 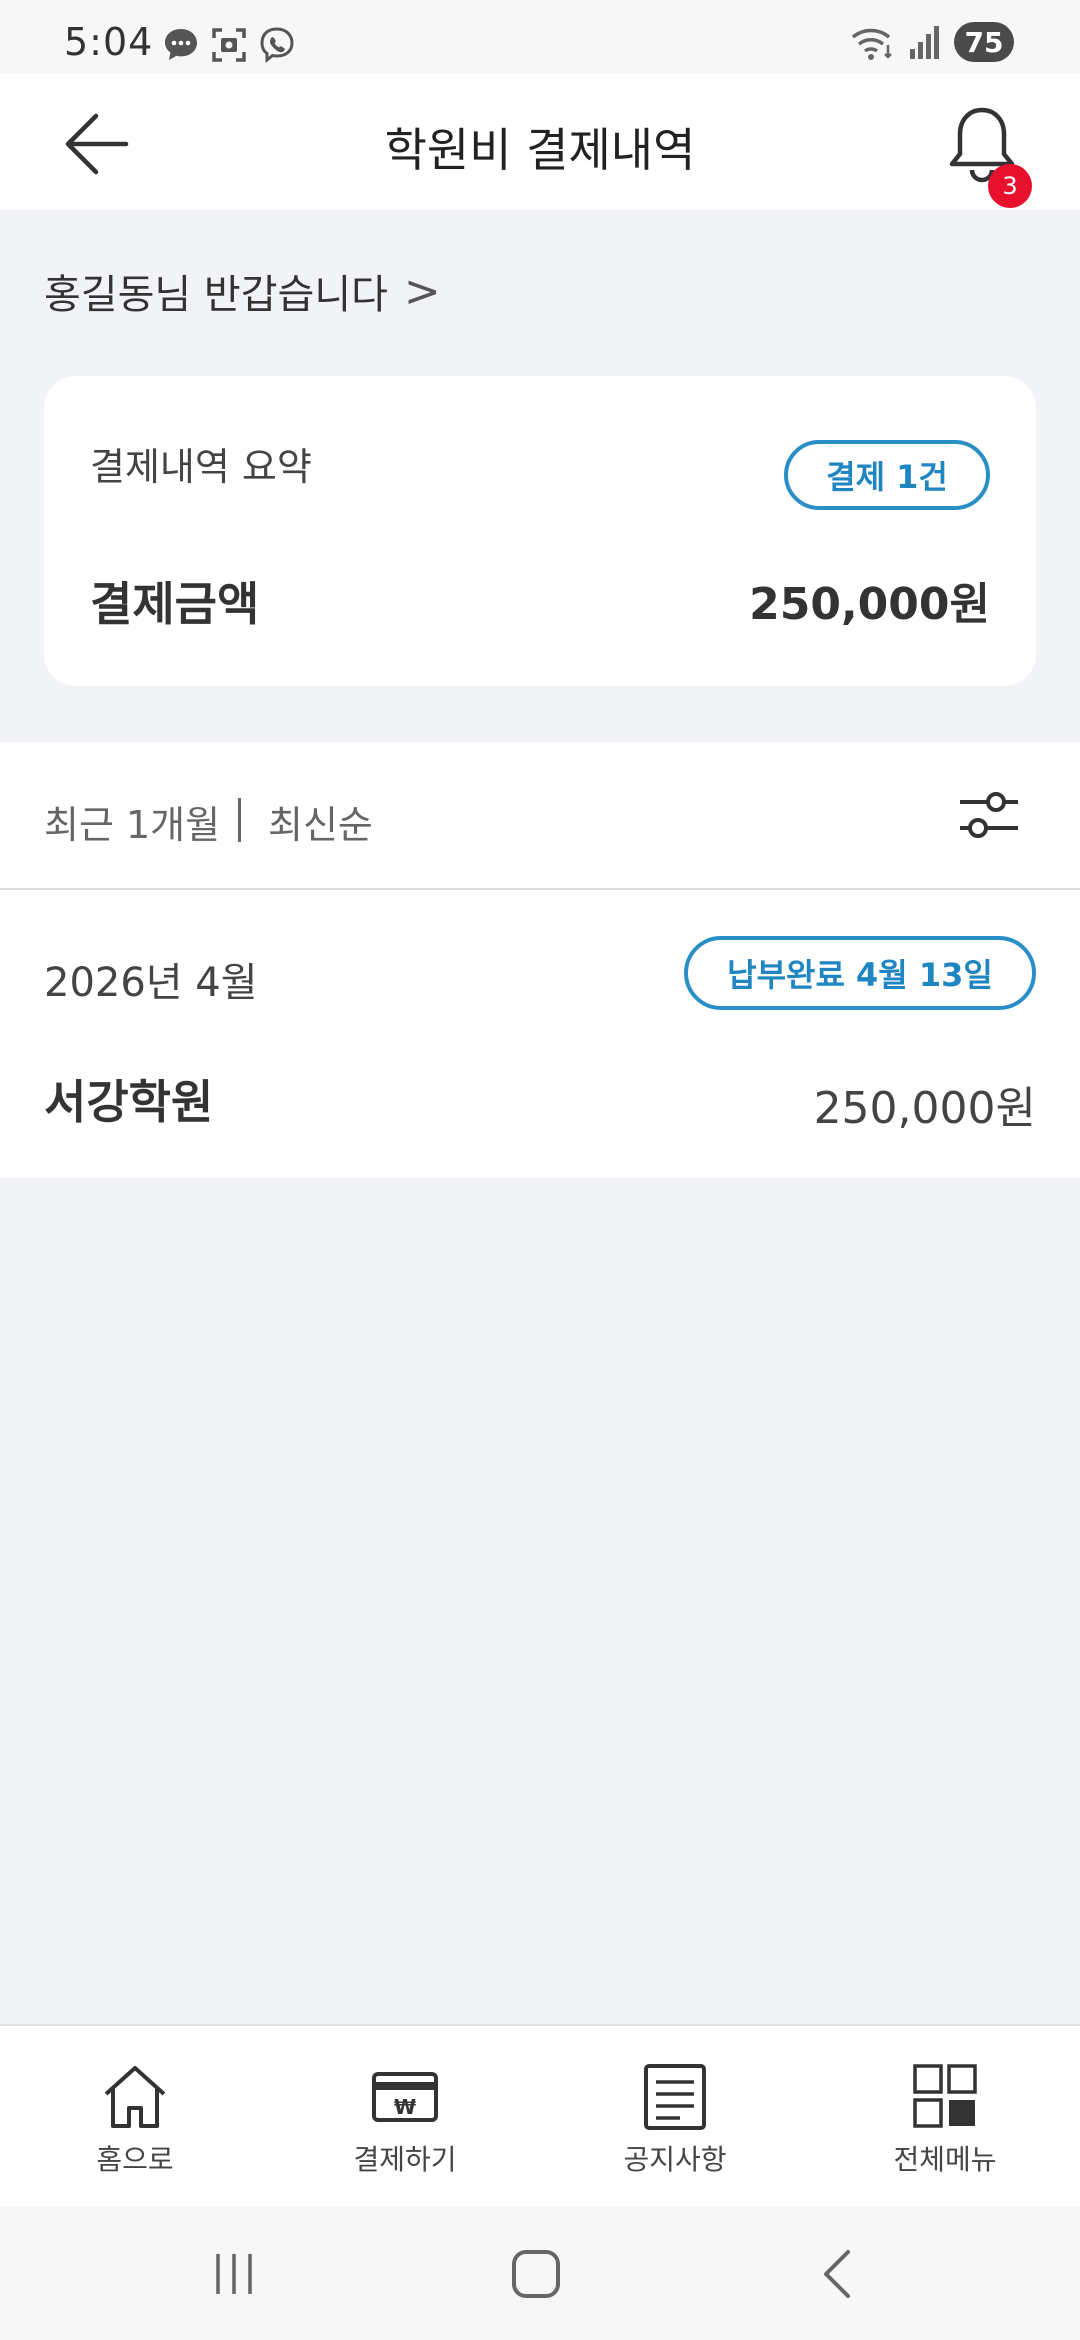 I want to click on filter-settings-icon, so click(x=989, y=815).